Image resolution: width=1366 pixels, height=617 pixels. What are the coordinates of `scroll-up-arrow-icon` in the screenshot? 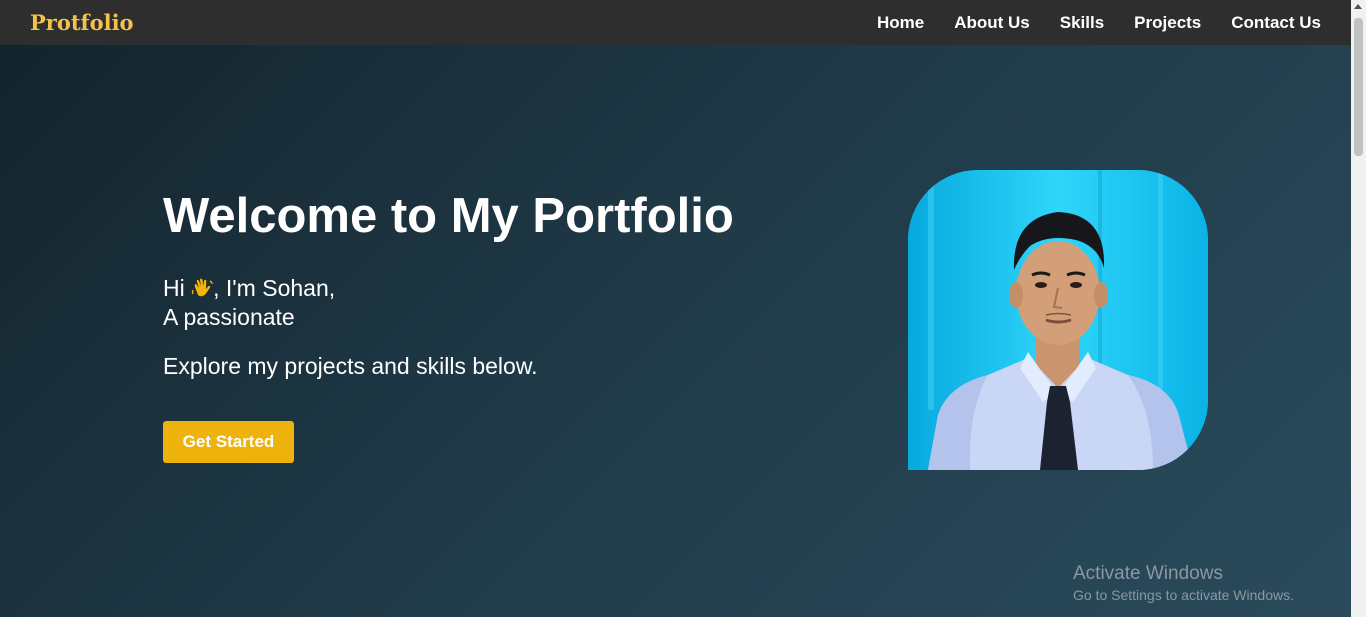 It's located at (1358, 6).